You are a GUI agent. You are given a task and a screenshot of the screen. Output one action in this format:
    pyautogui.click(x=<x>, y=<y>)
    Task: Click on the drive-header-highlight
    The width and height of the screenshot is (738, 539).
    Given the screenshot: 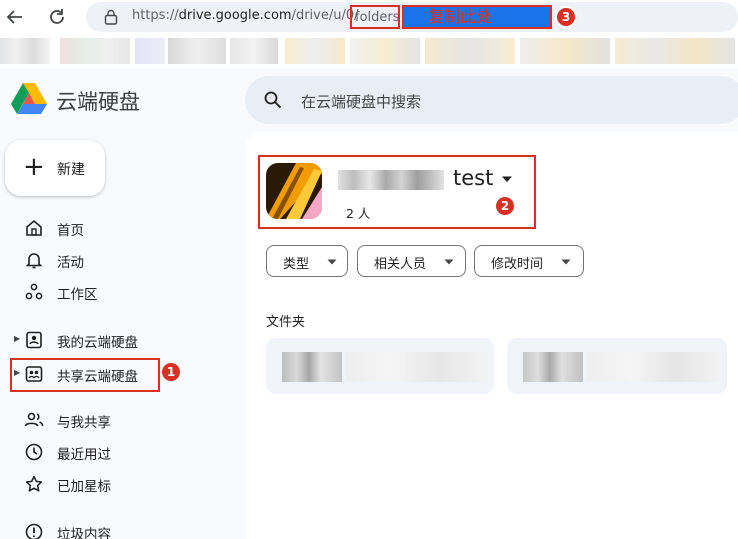 What is the action you would take?
    pyautogui.click(x=397, y=192)
    